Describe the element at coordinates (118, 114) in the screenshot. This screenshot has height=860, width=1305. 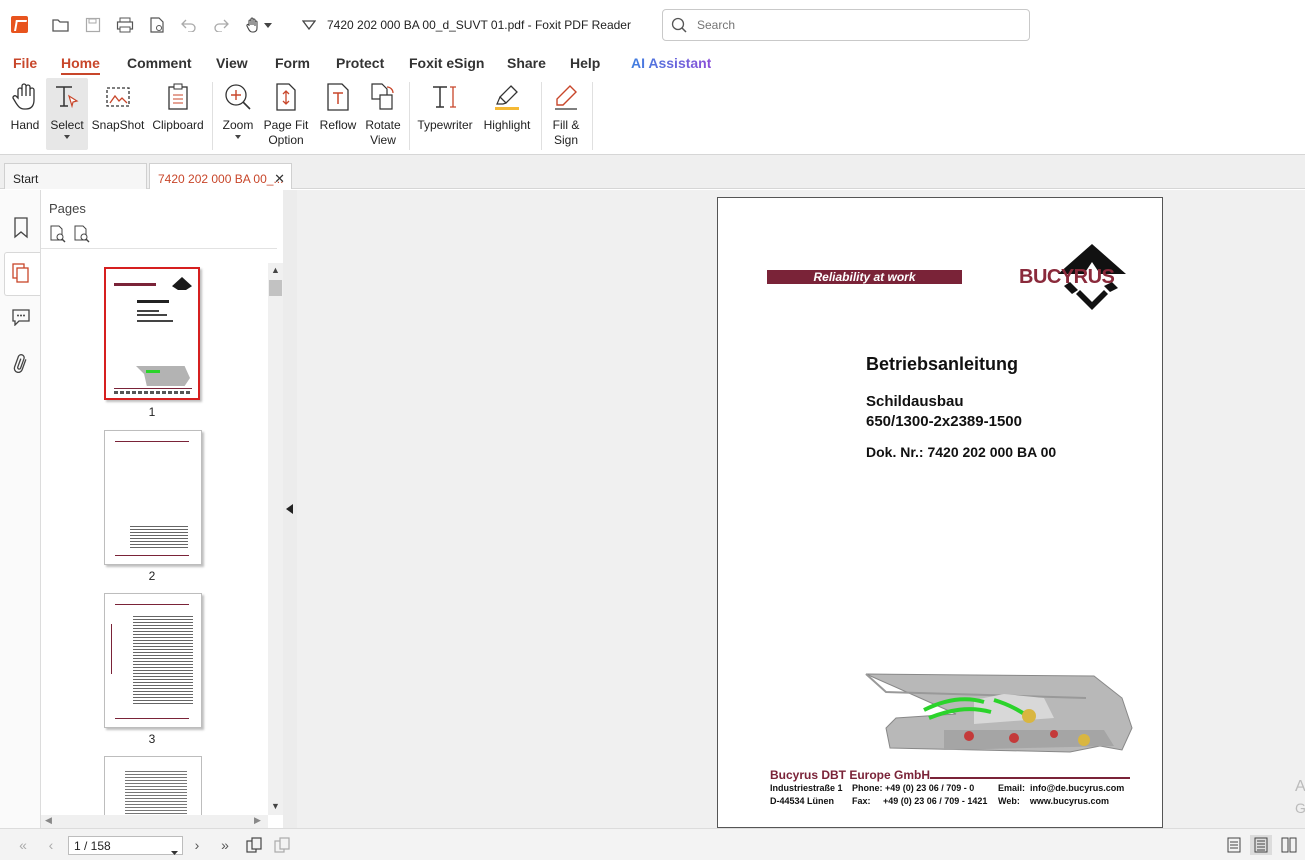
I see `snapshot-button: SnapShot` at that location.